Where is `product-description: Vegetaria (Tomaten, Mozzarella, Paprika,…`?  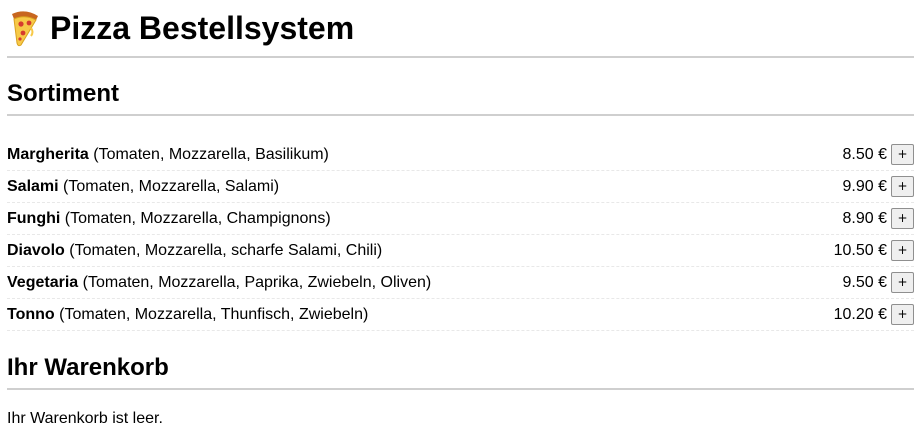 product-description: Vegetaria (Tomaten, Mozzarella, Paprika,… is located at coordinates (219, 283).